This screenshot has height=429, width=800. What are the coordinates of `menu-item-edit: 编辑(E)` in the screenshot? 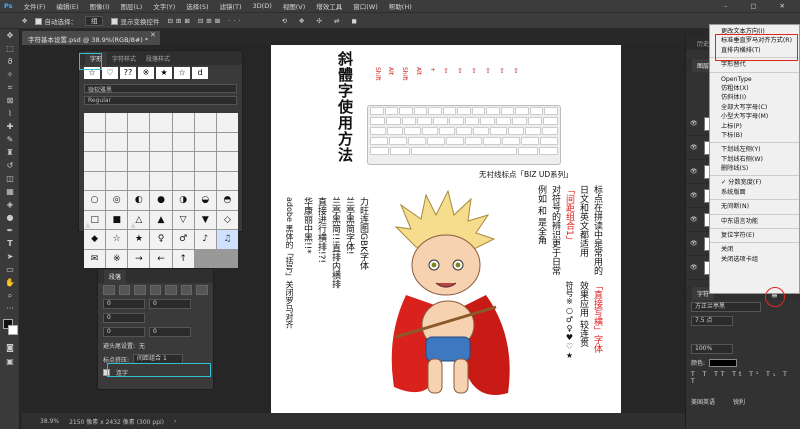 It's located at (67, 6).